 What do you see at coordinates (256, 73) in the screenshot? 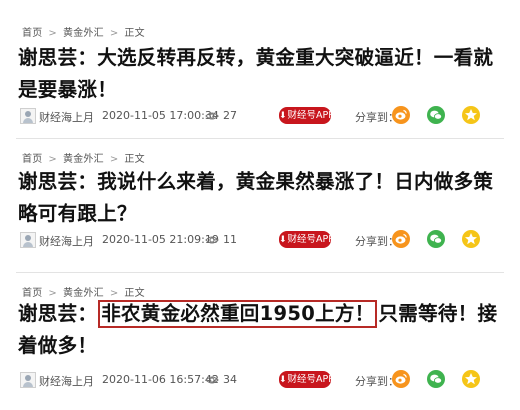
I see `title-text: 谢思芸：大选反转再反转，黄金重大突破逼近！一看就是要暴涨！` at bounding box center [256, 73].